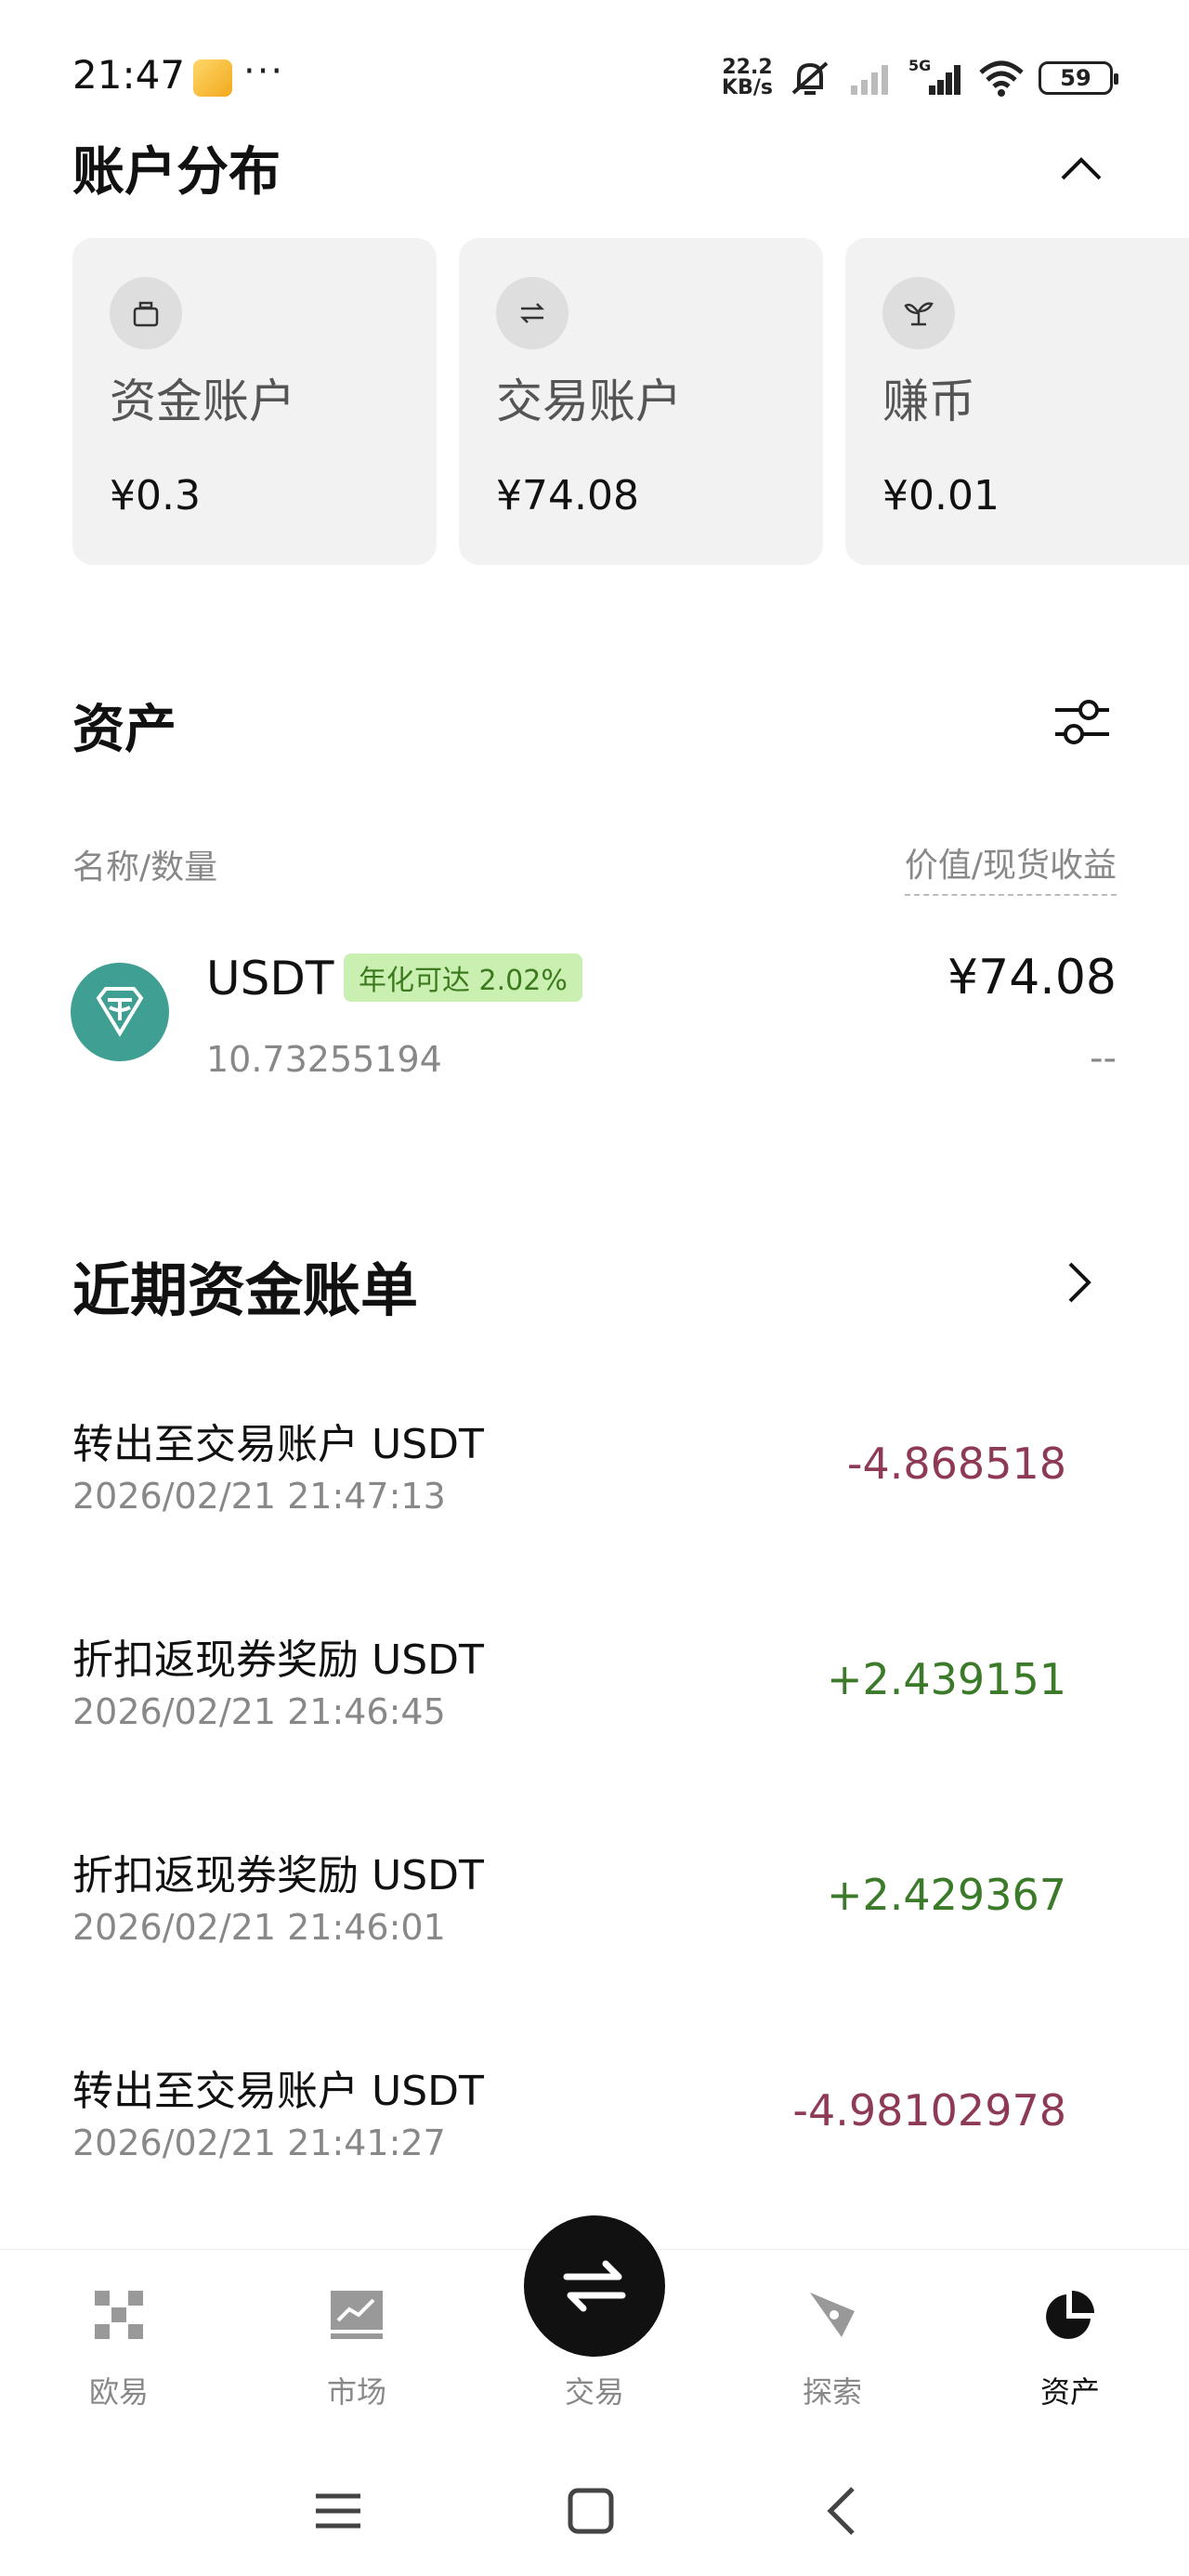 This screenshot has height=2576, width=1189. I want to click on system-nav-bar, so click(594, 2514).